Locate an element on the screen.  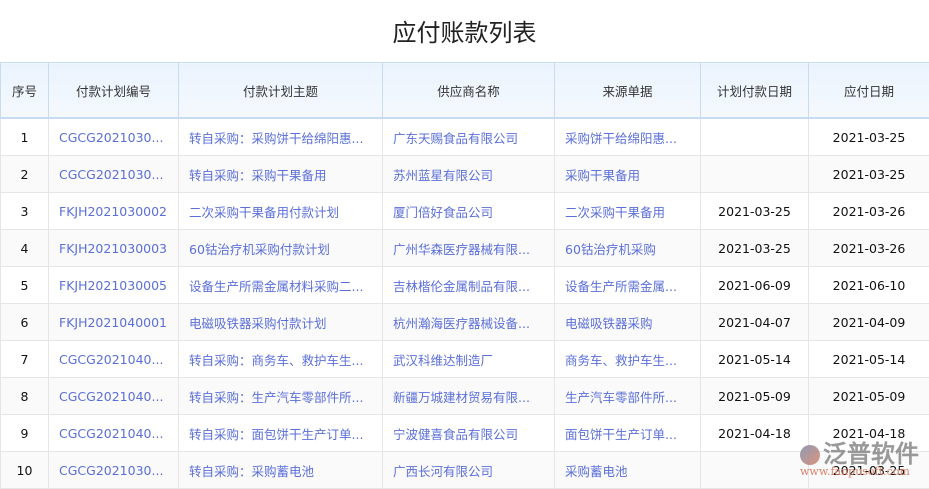
row-index: 8 is located at coordinates (25, 396).